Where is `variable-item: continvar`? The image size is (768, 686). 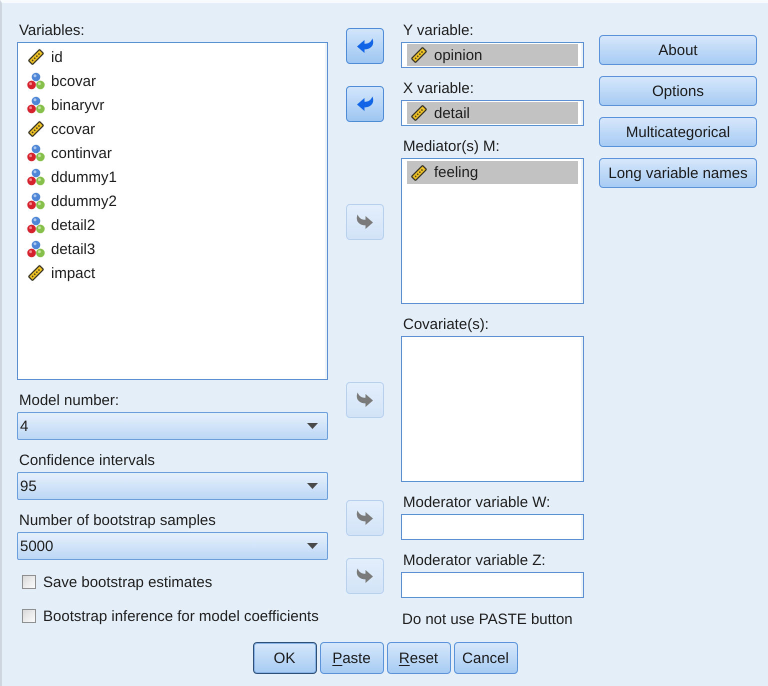
variable-item: continvar is located at coordinates (69, 153).